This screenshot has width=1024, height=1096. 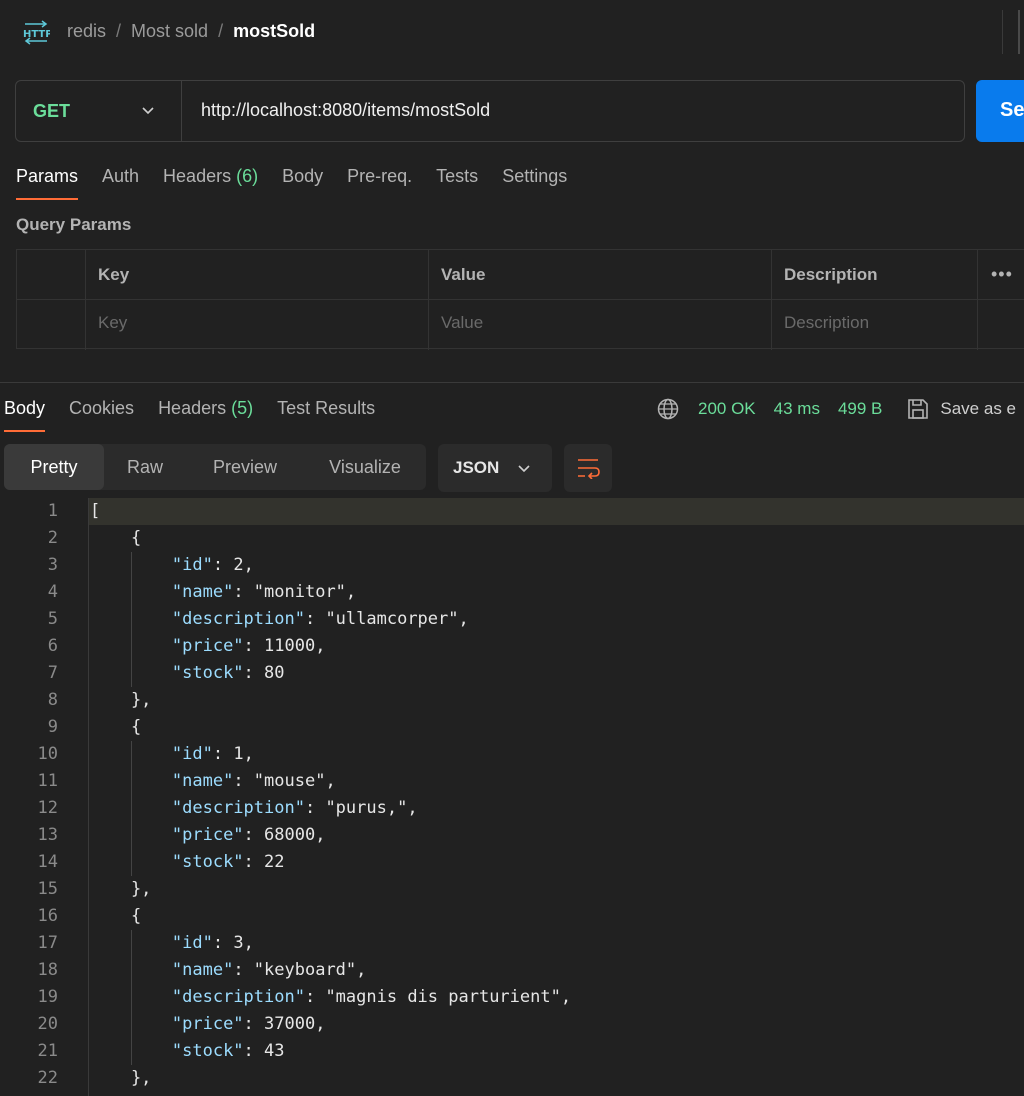 What do you see at coordinates (47, 1078) in the screenshot?
I see `line-number: 22` at bounding box center [47, 1078].